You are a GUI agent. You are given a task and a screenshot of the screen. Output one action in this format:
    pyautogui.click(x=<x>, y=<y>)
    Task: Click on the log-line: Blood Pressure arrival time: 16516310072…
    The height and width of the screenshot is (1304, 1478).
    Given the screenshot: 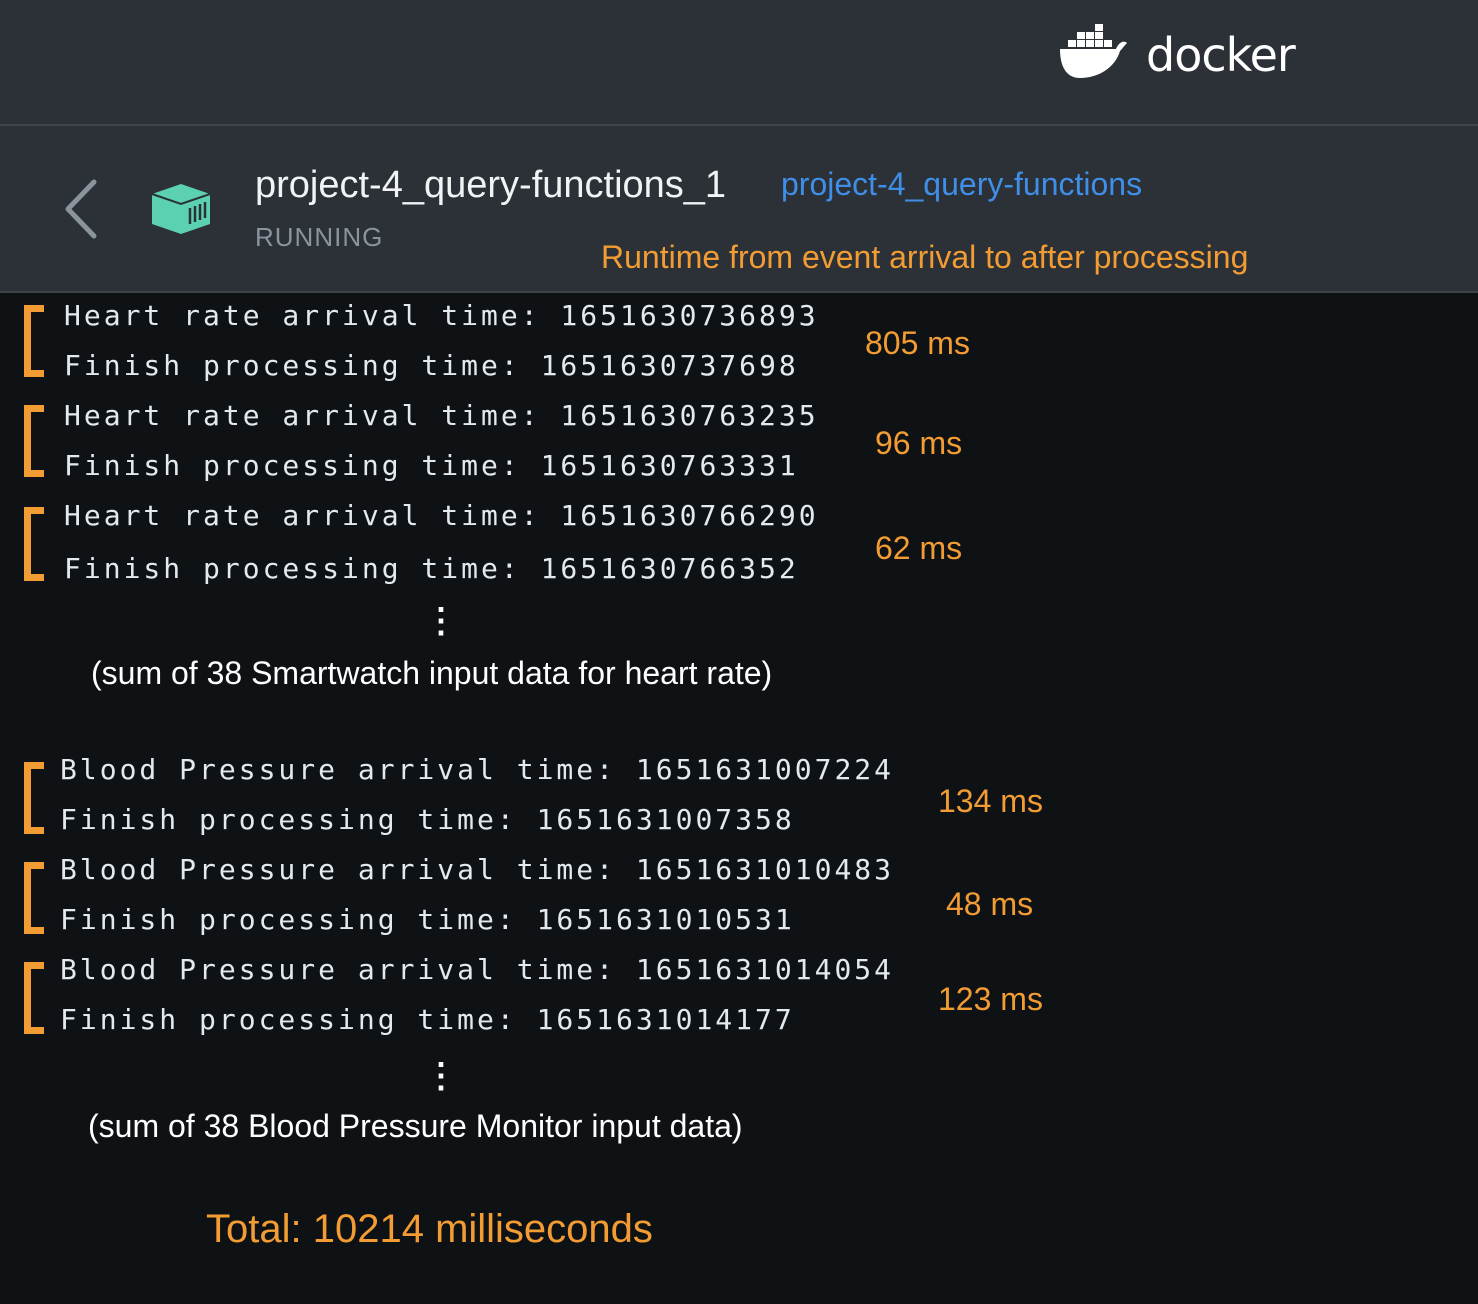 What is the action you would take?
    pyautogui.click(x=477, y=769)
    